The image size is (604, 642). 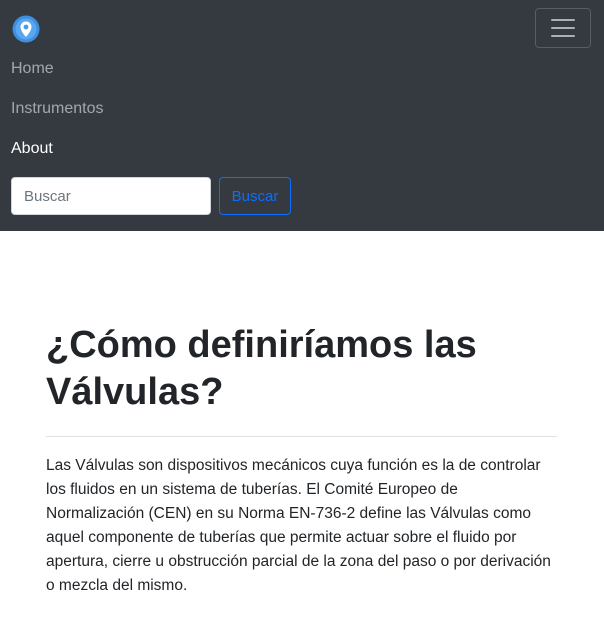 What do you see at coordinates (255, 196) in the screenshot?
I see `search-button: Buscar` at bounding box center [255, 196].